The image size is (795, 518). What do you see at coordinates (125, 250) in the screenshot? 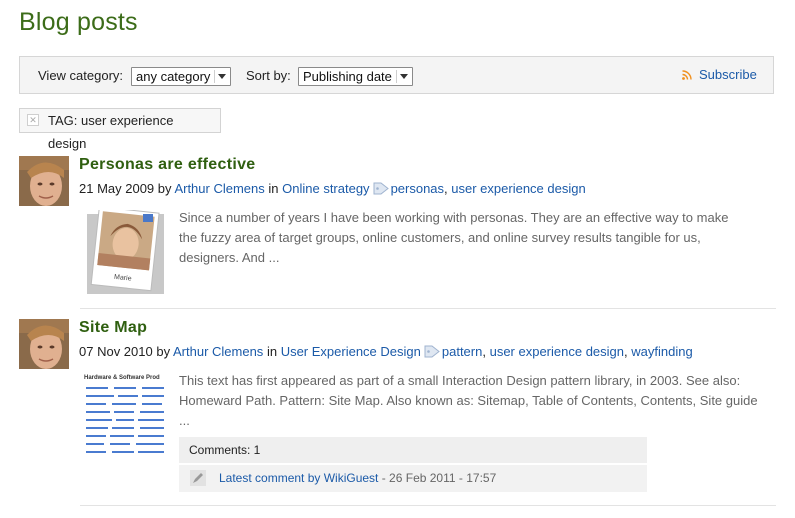
I see `post-thumbnail: Marie` at bounding box center [125, 250].